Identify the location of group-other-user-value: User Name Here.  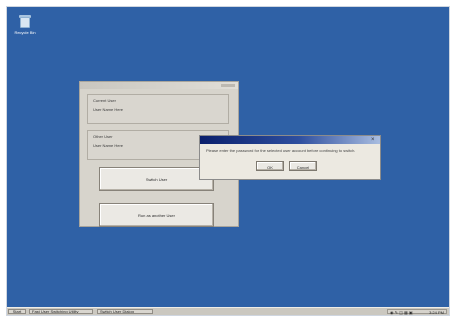
(108, 145).